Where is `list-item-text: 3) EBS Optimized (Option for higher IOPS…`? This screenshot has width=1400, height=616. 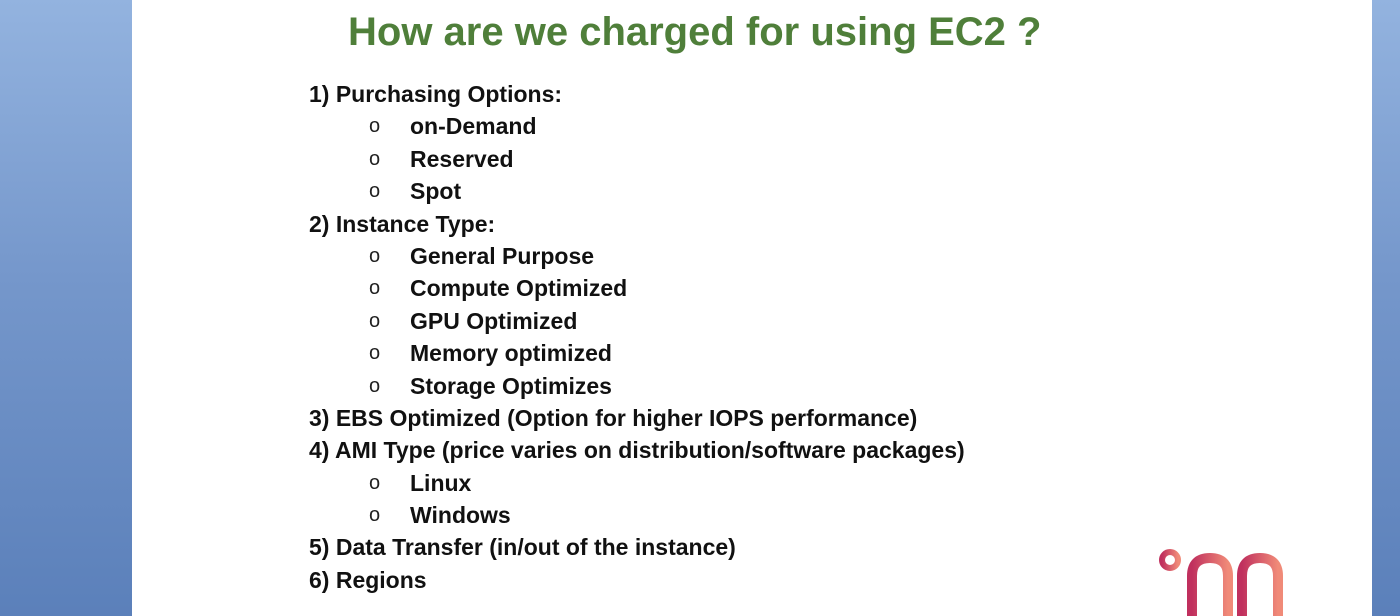
list-item-text: 3) EBS Optimized (Option for higher IOPS… is located at coordinates (613, 417).